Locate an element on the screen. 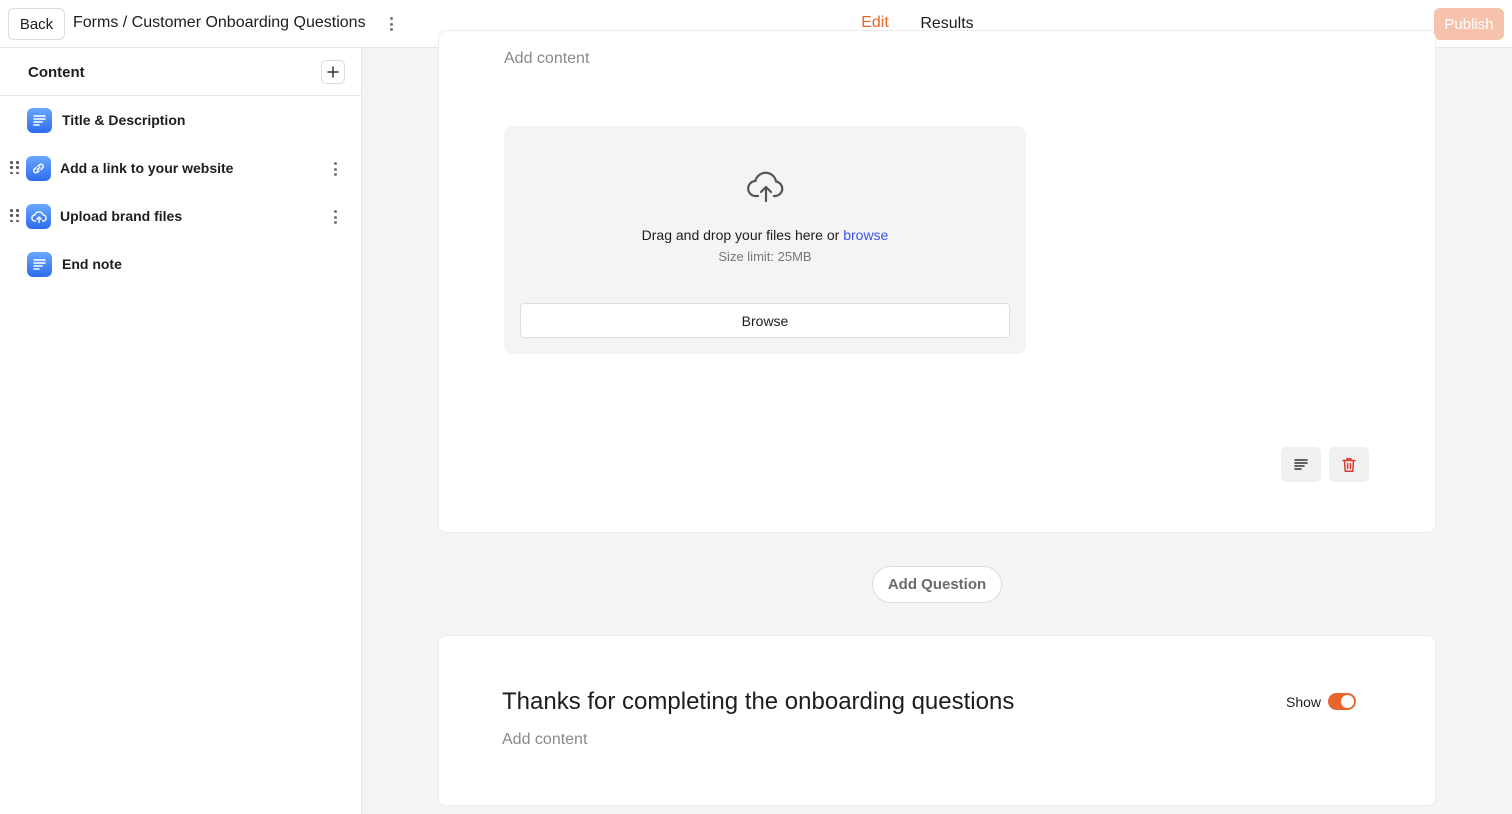 This screenshot has height=814, width=1512. add-question-button: Add Question is located at coordinates (937, 584).